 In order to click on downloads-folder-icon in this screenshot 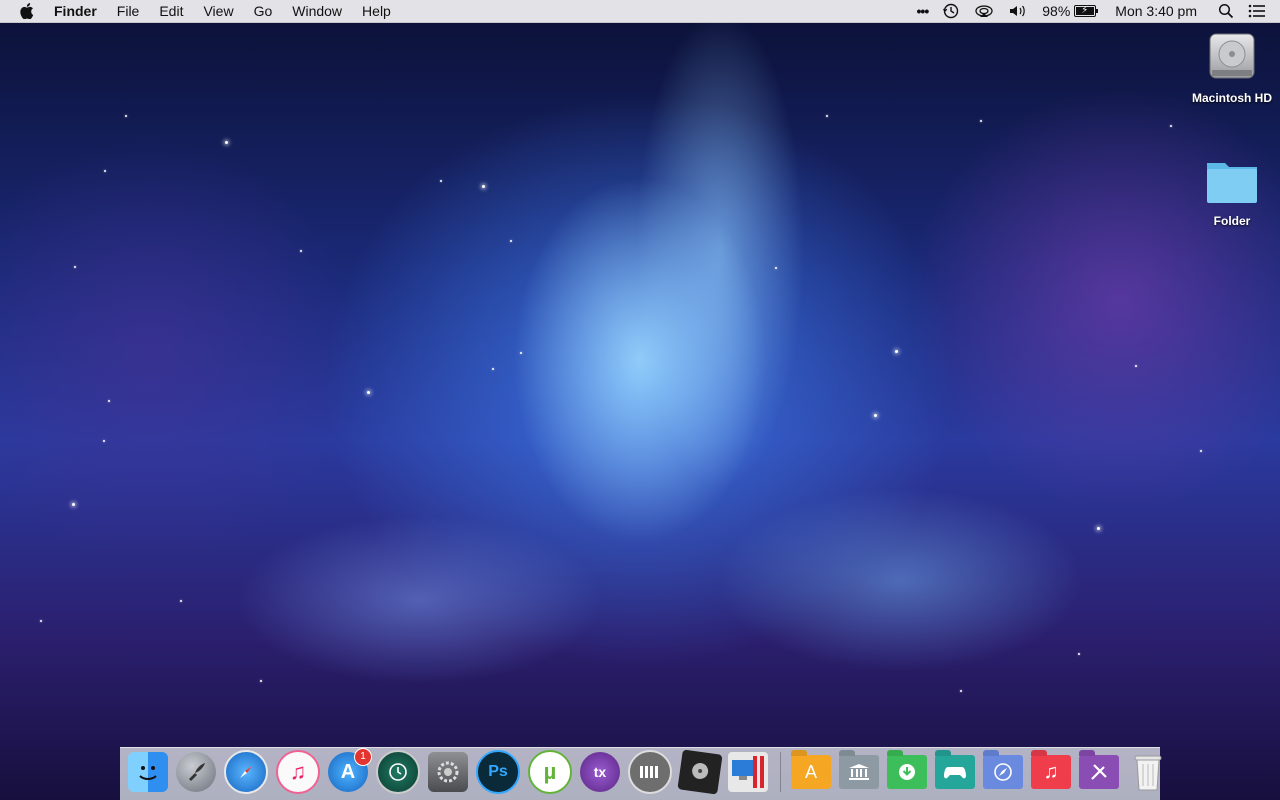, I will do `click(907, 772)`.